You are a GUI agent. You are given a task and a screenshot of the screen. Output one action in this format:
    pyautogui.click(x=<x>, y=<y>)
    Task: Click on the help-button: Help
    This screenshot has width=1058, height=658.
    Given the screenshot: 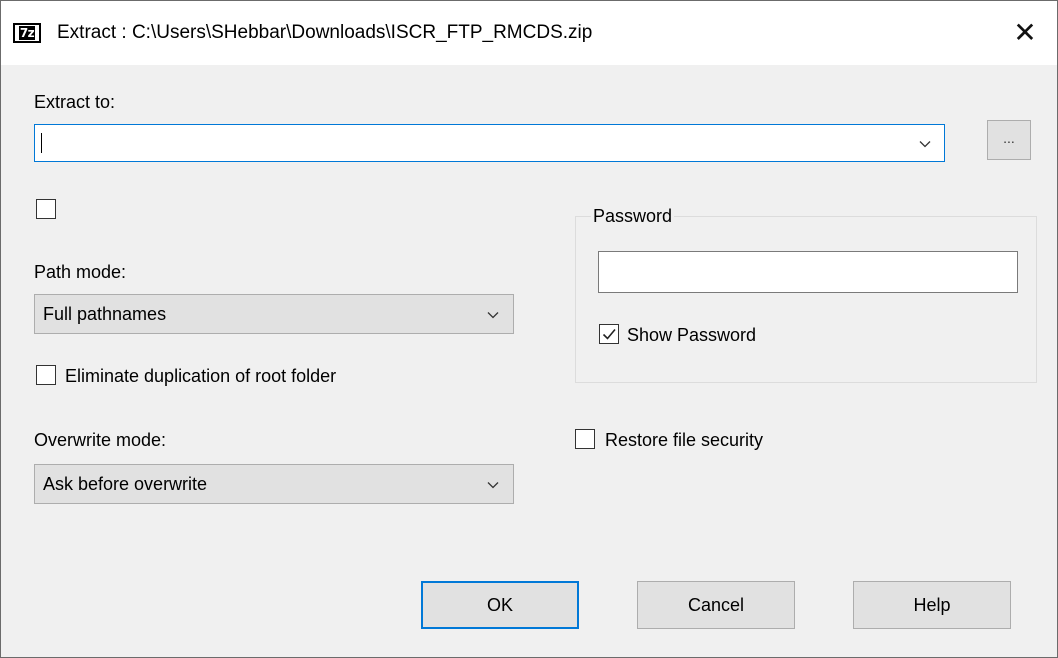 What is the action you would take?
    pyautogui.click(x=932, y=605)
    